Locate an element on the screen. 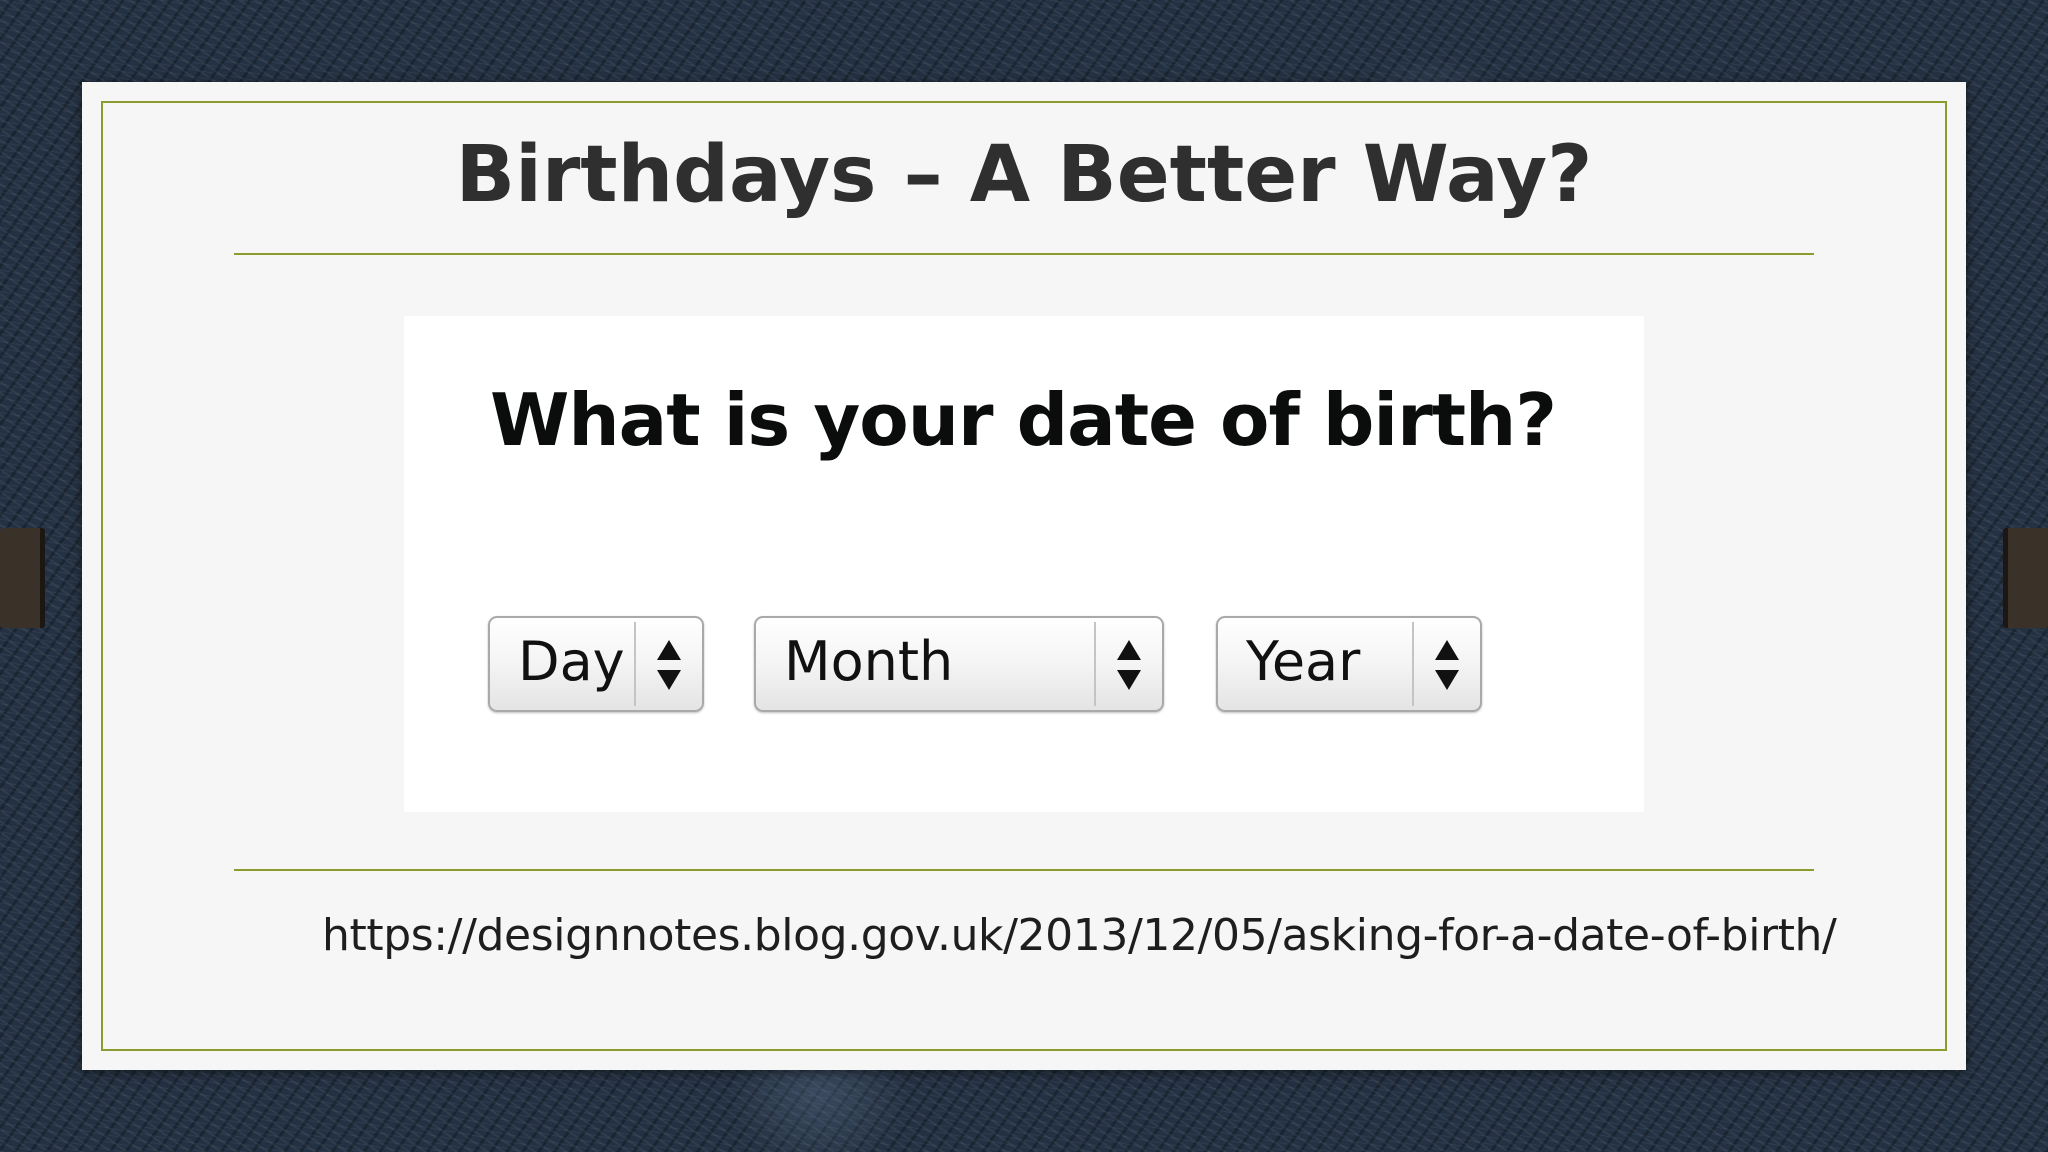 The height and width of the screenshot is (1152, 2048). slide-title: Birthdays – A Better Way? is located at coordinates (1024, 175).